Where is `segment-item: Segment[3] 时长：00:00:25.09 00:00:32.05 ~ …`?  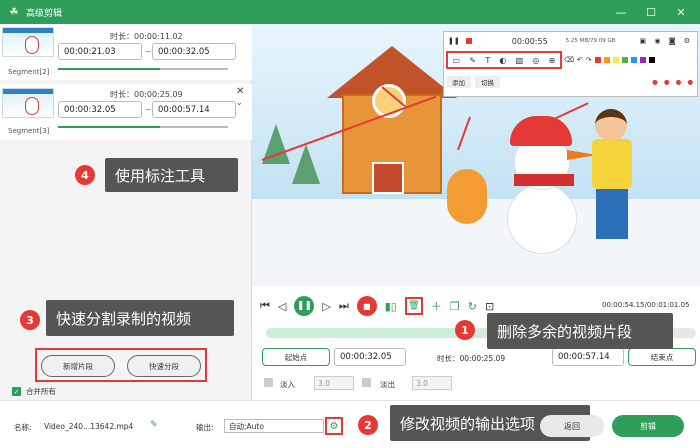
segment-item: Segment[3] 时长：00:00:25.09 00:00:32.05 ~ … is located at coordinates (126, 112).